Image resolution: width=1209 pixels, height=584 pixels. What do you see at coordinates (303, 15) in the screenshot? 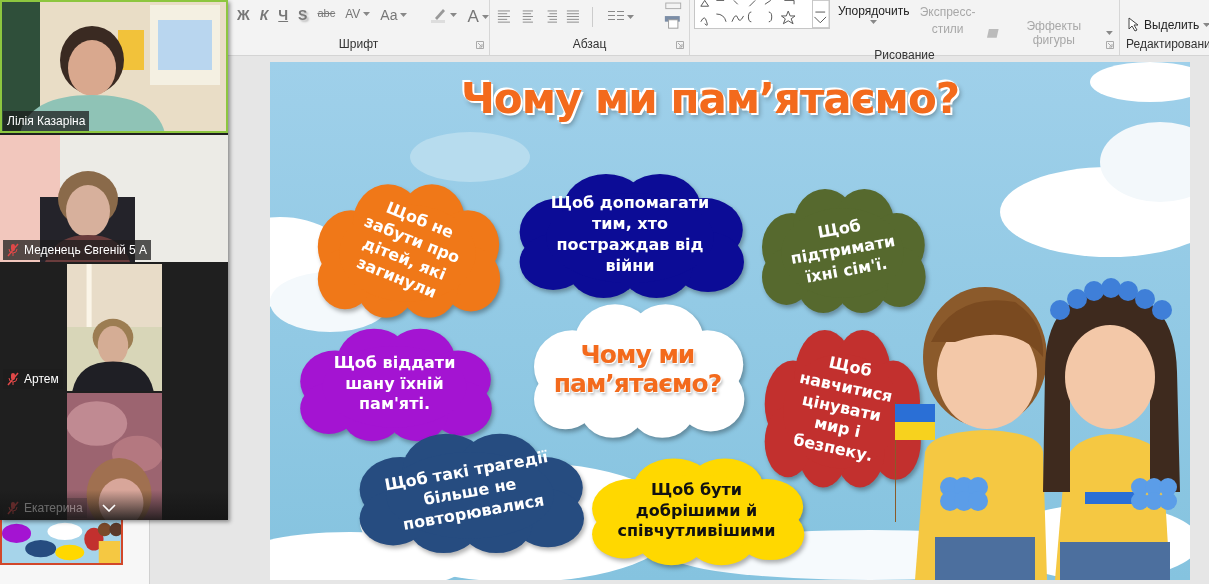
I see `font-format-button: S` at bounding box center [303, 15].